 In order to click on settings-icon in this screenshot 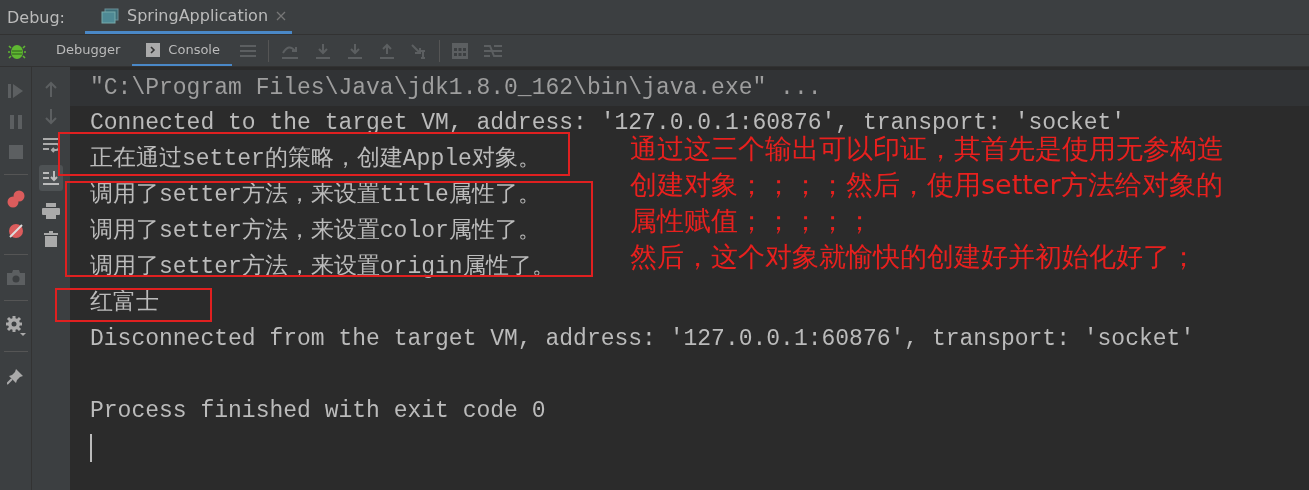, I will do `click(15, 326)`.